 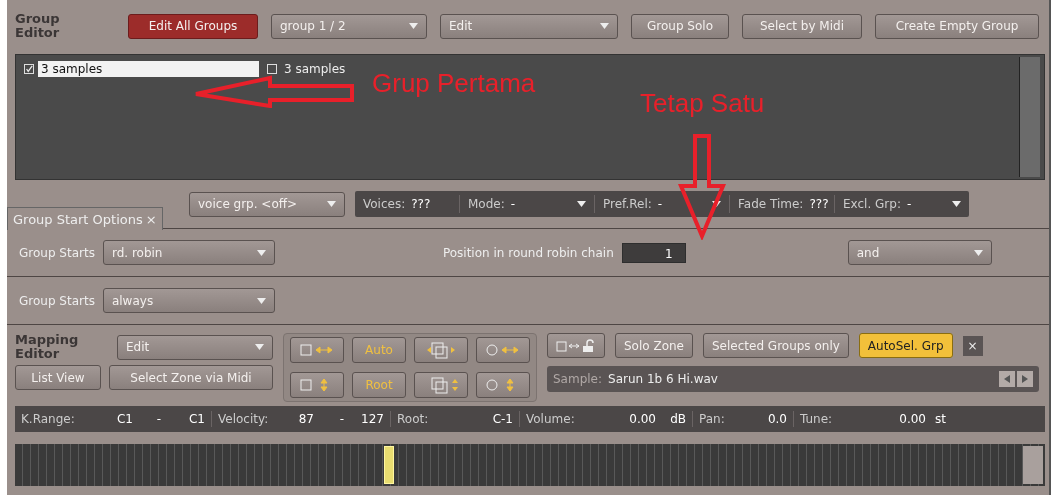 I want to click on key-width-icon, so click(x=503, y=350).